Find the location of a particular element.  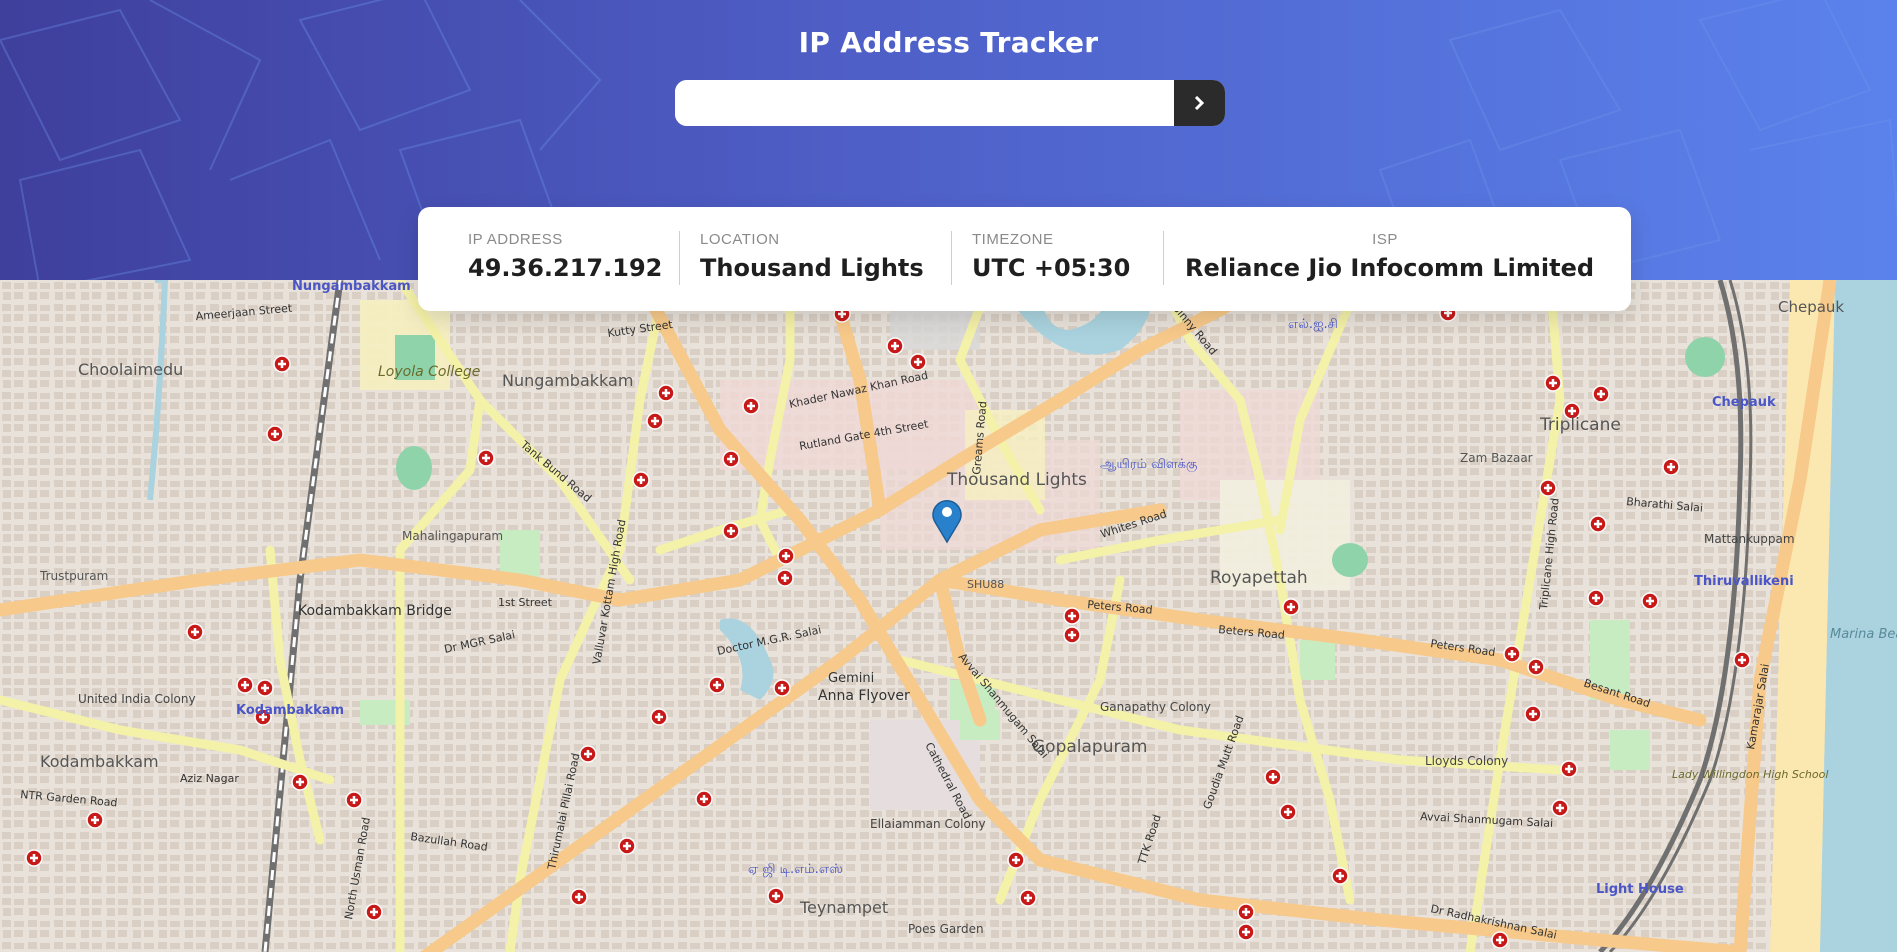

map-label: United India Colony is located at coordinates (137, 699).